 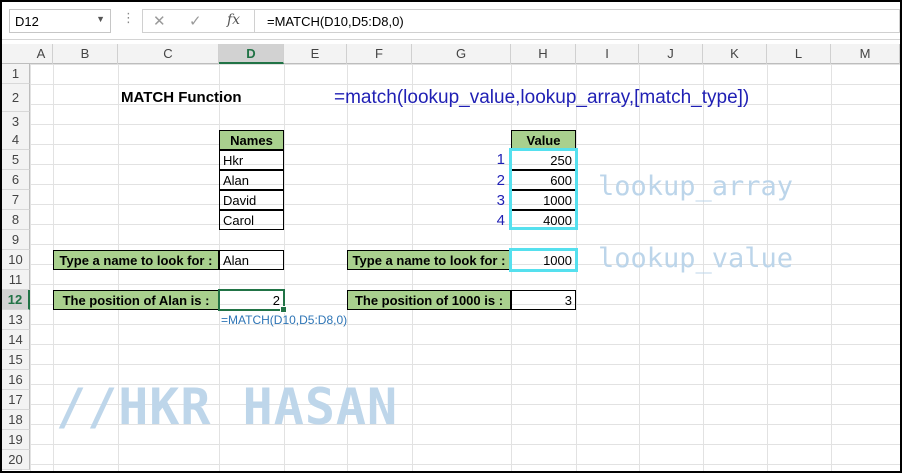 What do you see at coordinates (284, 320) in the screenshot?
I see `formula-note: =MATCH(D10,D5:D8,0)` at bounding box center [284, 320].